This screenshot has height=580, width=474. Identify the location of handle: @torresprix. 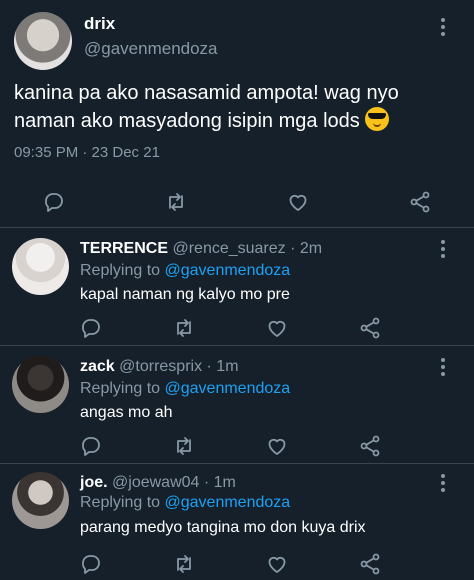
(160, 366).